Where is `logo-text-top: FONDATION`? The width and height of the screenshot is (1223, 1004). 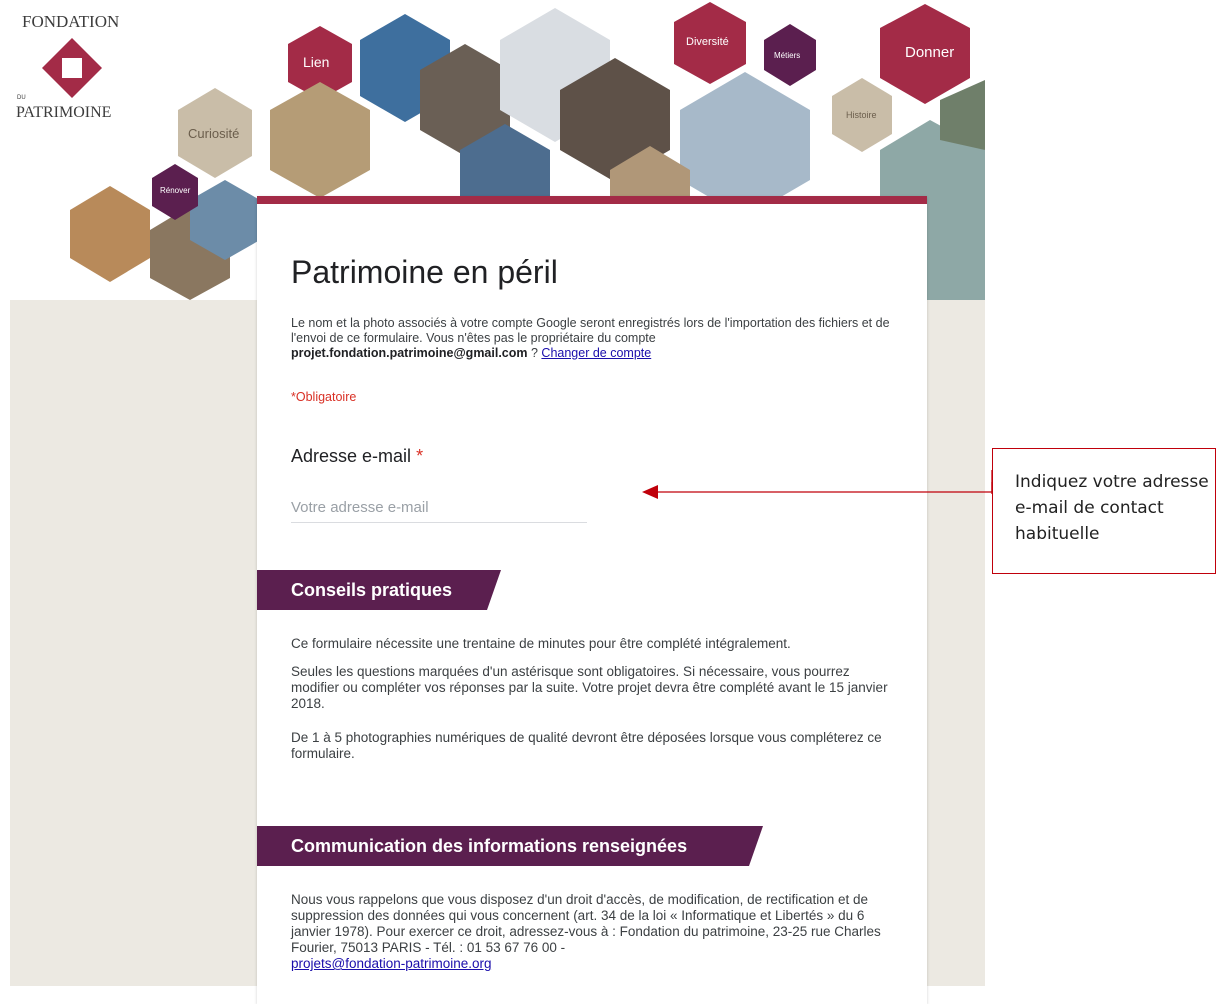
logo-text-top: FONDATION is located at coordinates (71, 21).